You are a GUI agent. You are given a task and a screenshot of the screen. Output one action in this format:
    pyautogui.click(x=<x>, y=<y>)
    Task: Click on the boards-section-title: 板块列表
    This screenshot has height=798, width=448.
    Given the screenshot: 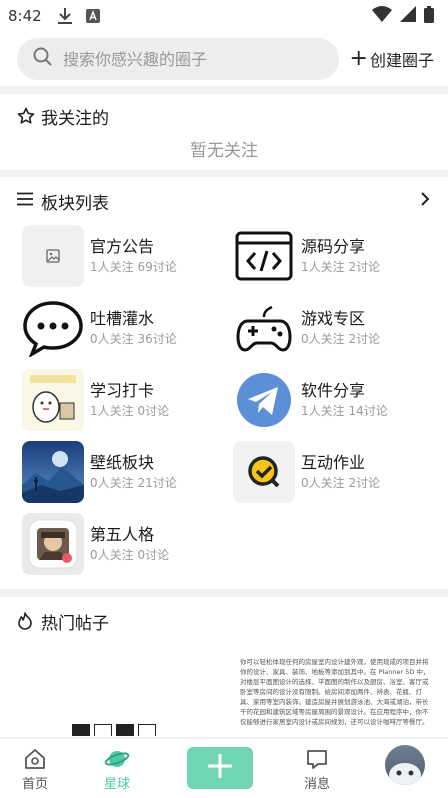 What is the action you would take?
    pyautogui.click(x=232, y=201)
    